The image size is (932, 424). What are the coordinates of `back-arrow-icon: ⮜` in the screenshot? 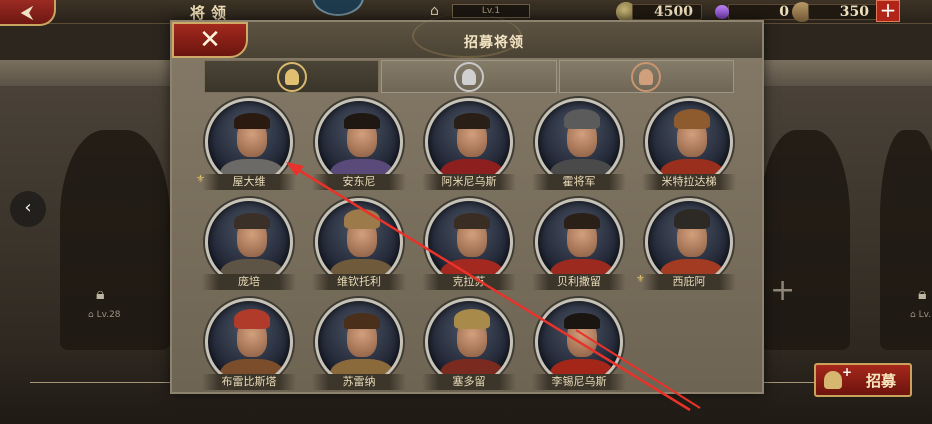 It's located at (27, 12).